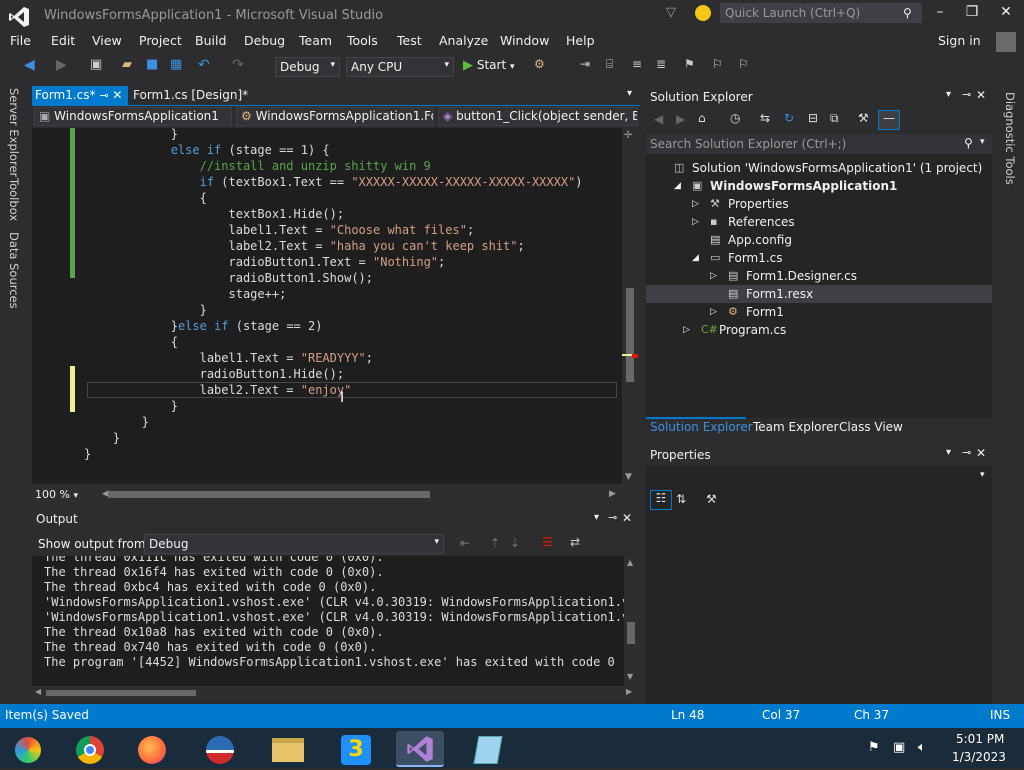 Image resolution: width=1024 pixels, height=770 pixels. I want to click on tab-class-view: Class View, so click(871, 427).